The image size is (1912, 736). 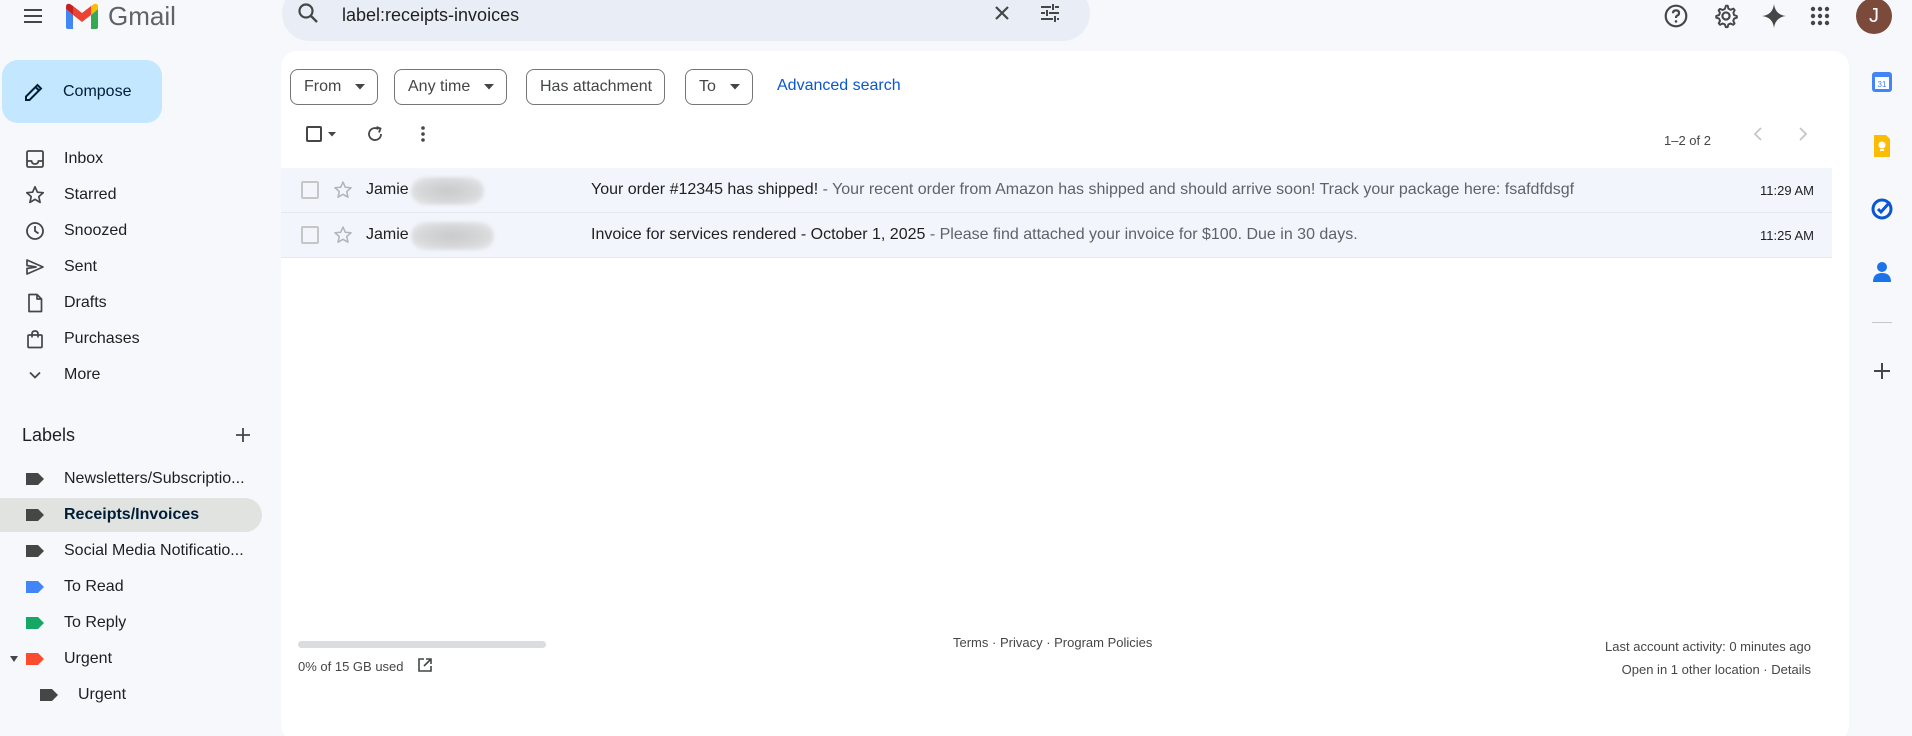 I want to click on help-icon, so click(x=1676, y=16).